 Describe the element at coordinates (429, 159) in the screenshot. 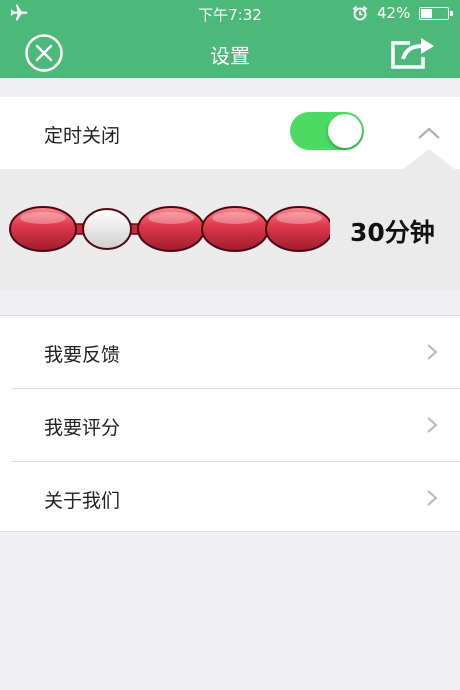

I see `panel-pointer` at that location.